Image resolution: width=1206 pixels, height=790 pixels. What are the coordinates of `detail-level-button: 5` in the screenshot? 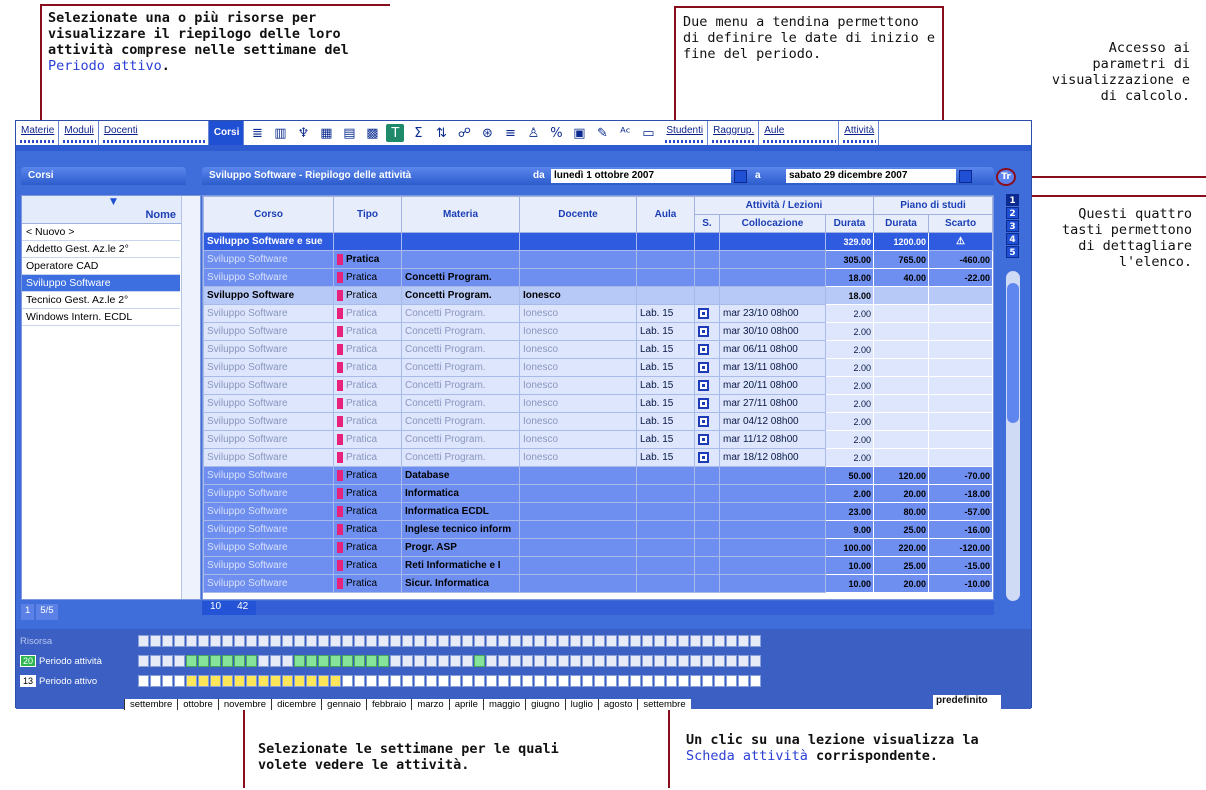 It's located at (1012, 252).